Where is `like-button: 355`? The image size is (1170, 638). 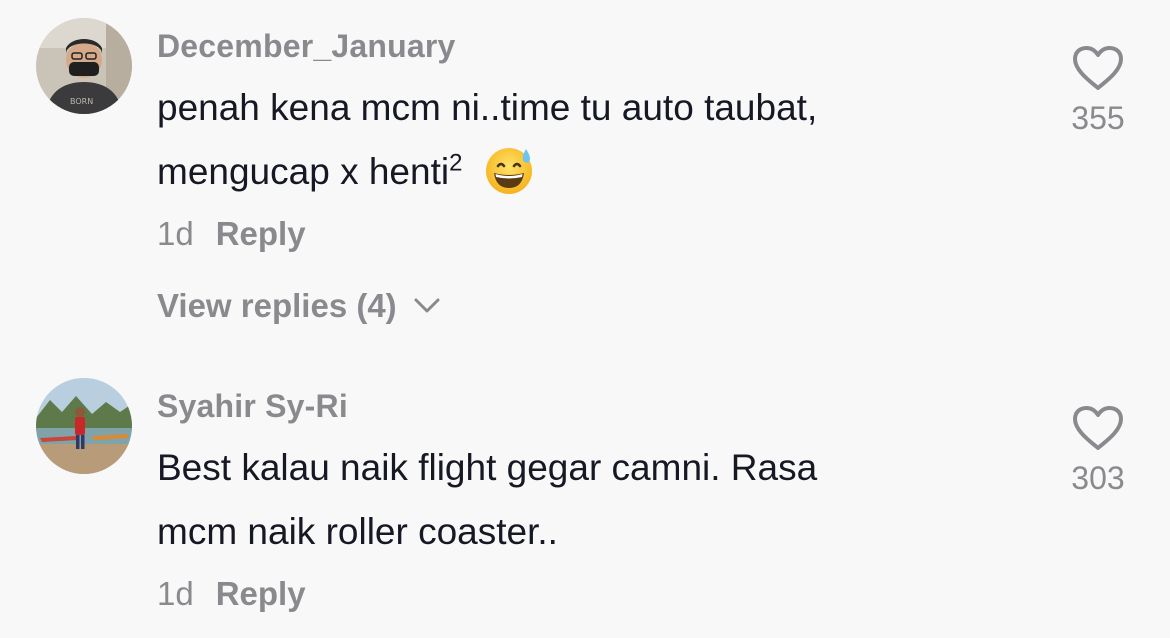 like-button: 355 is located at coordinates (1098, 90).